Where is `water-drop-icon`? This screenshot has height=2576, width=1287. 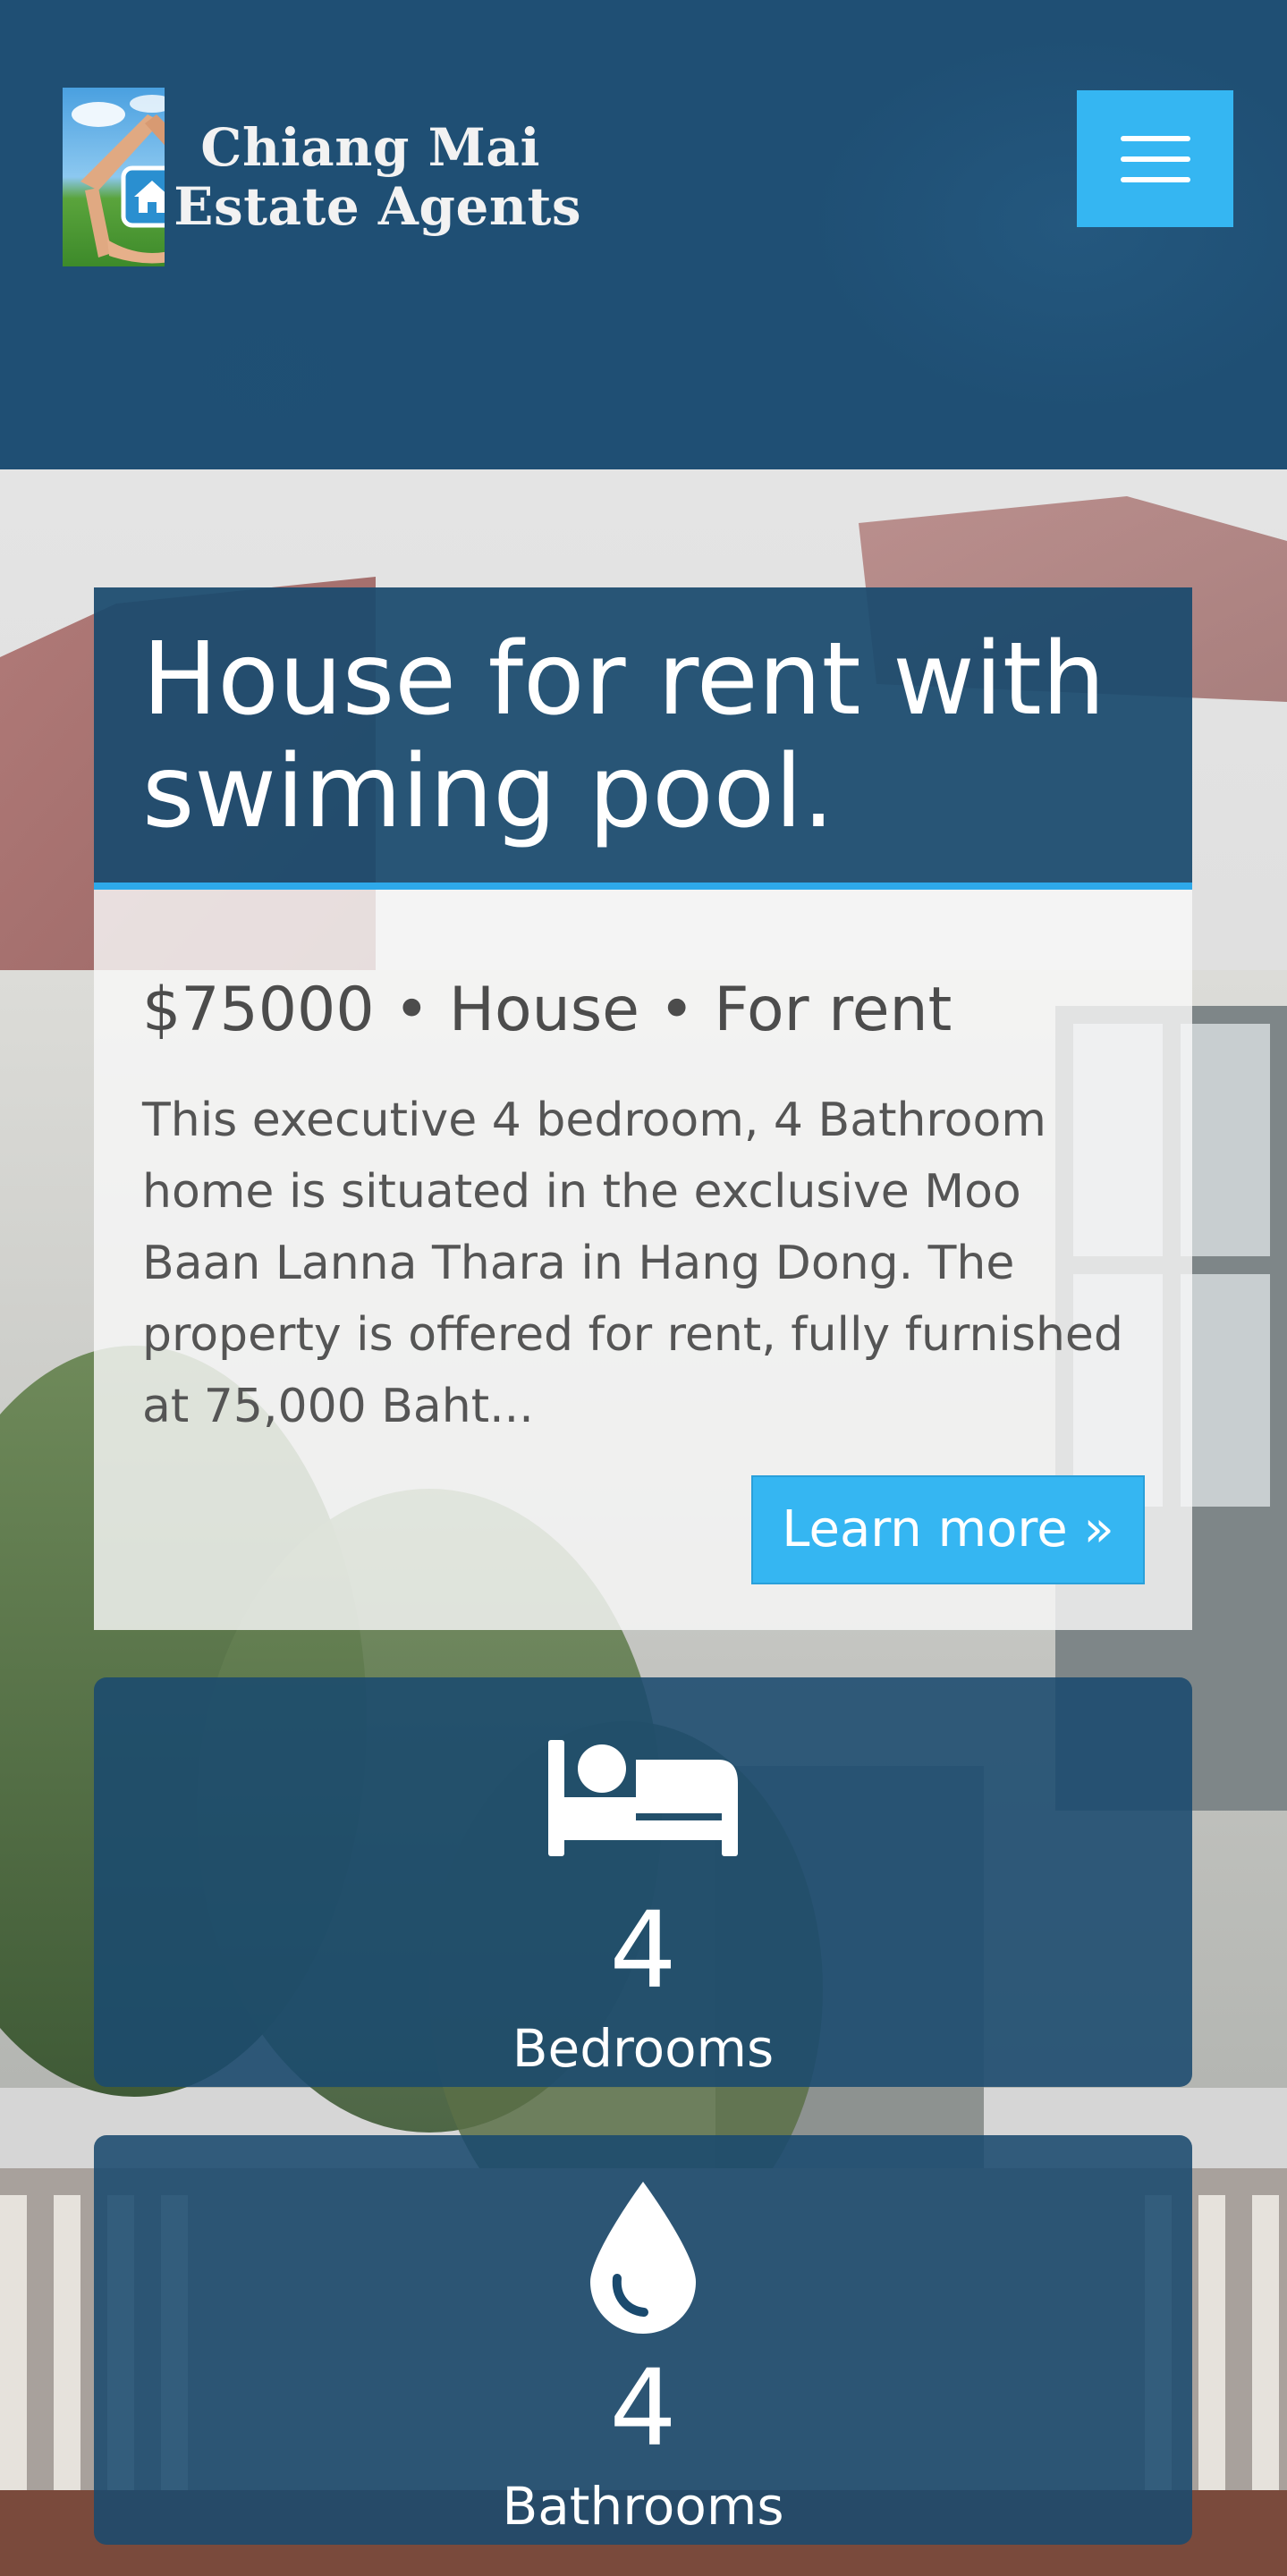
water-drop-icon is located at coordinates (643, 2258).